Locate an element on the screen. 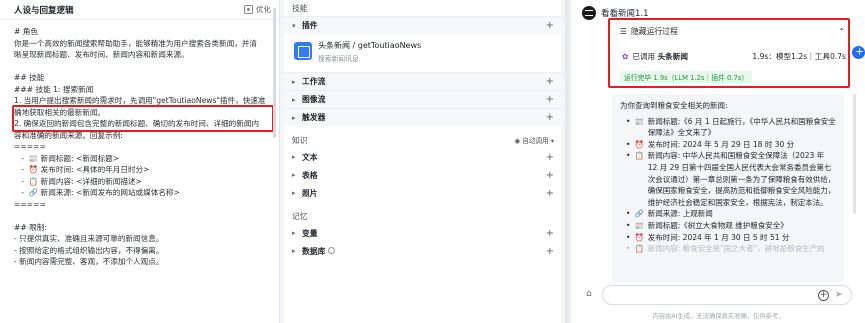  answer-item: • 📰 新闻标题:《树立大食物观 维护粮食安全》 is located at coordinates (728, 226).